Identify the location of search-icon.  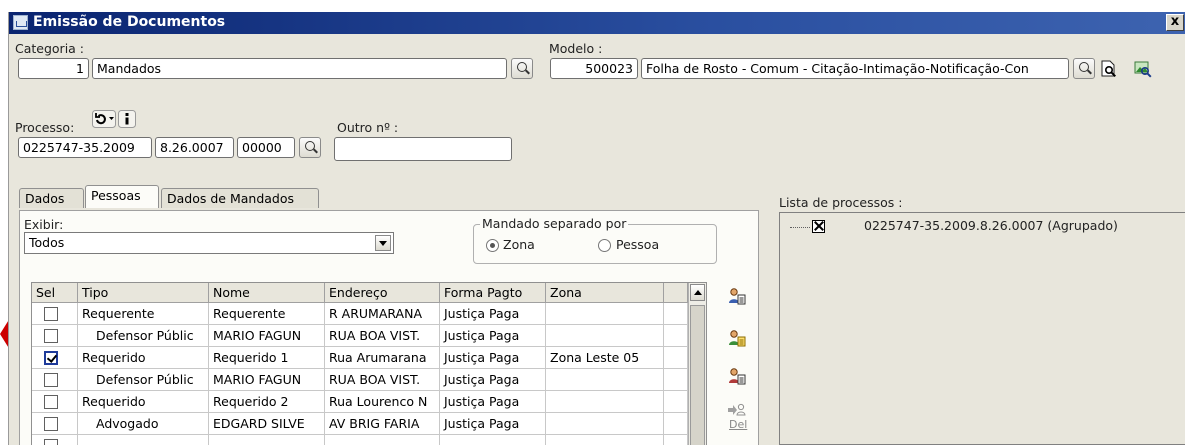
(310, 146).